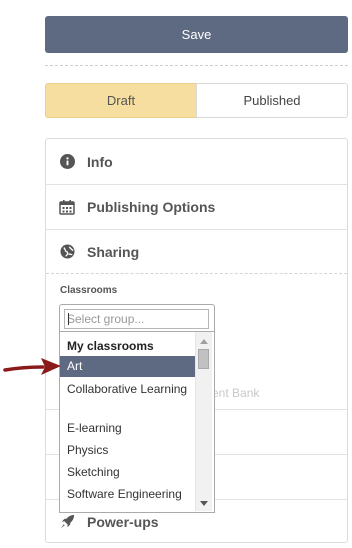 The height and width of the screenshot is (548, 352). What do you see at coordinates (127, 472) in the screenshot?
I see `option-sketching: Sketching` at bounding box center [127, 472].